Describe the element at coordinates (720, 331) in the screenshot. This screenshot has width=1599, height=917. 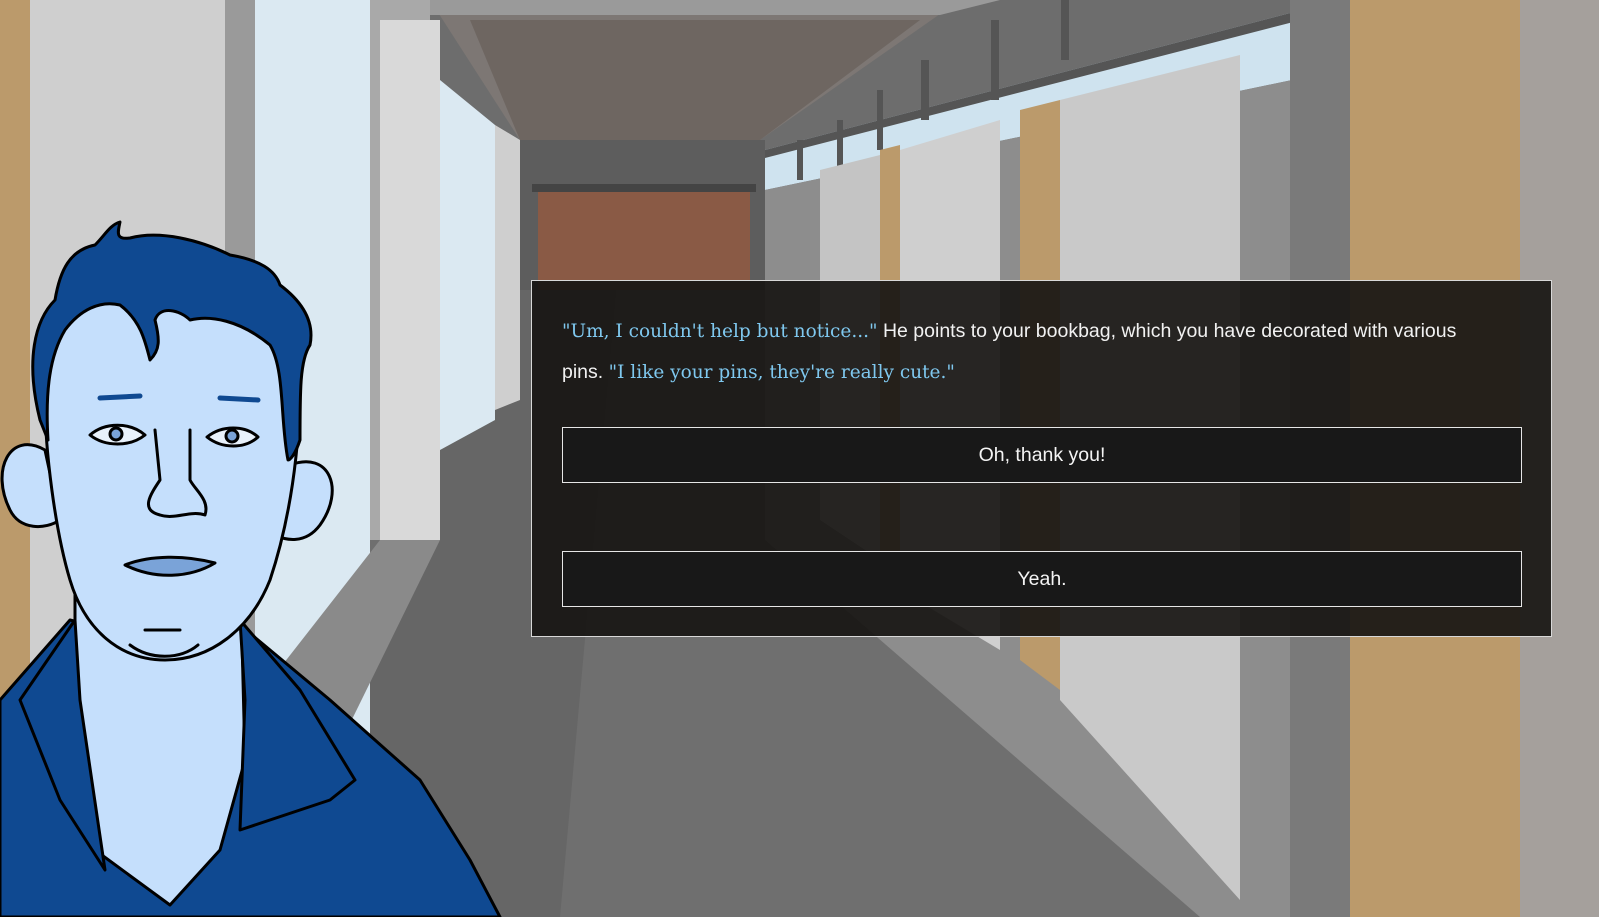
I see `dialog-speech-1: "Um, I couldn't help but notice..."` at that location.